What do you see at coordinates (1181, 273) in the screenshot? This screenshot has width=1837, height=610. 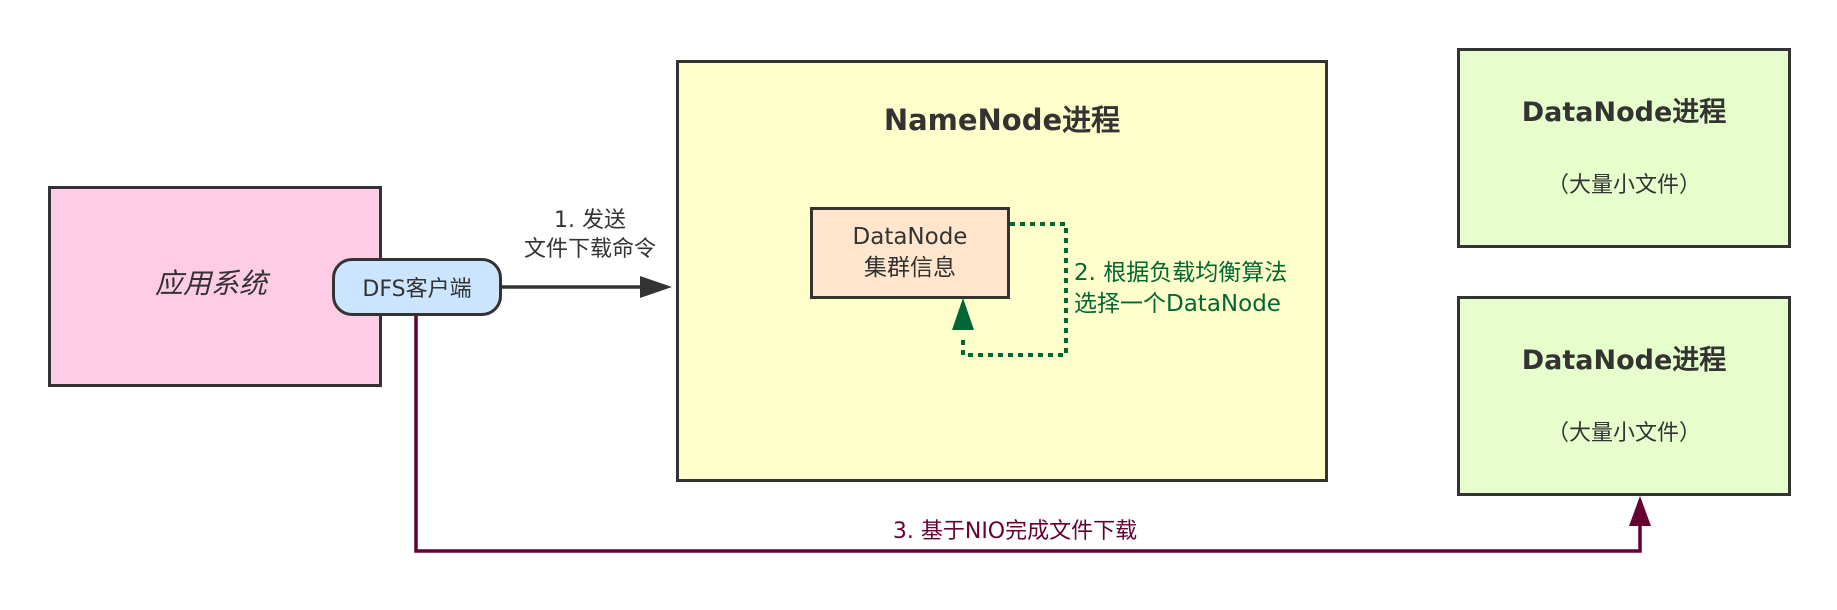 I see `select-node-label-line1: 2. 根据负载均衡算法` at bounding box center [1181, 273].